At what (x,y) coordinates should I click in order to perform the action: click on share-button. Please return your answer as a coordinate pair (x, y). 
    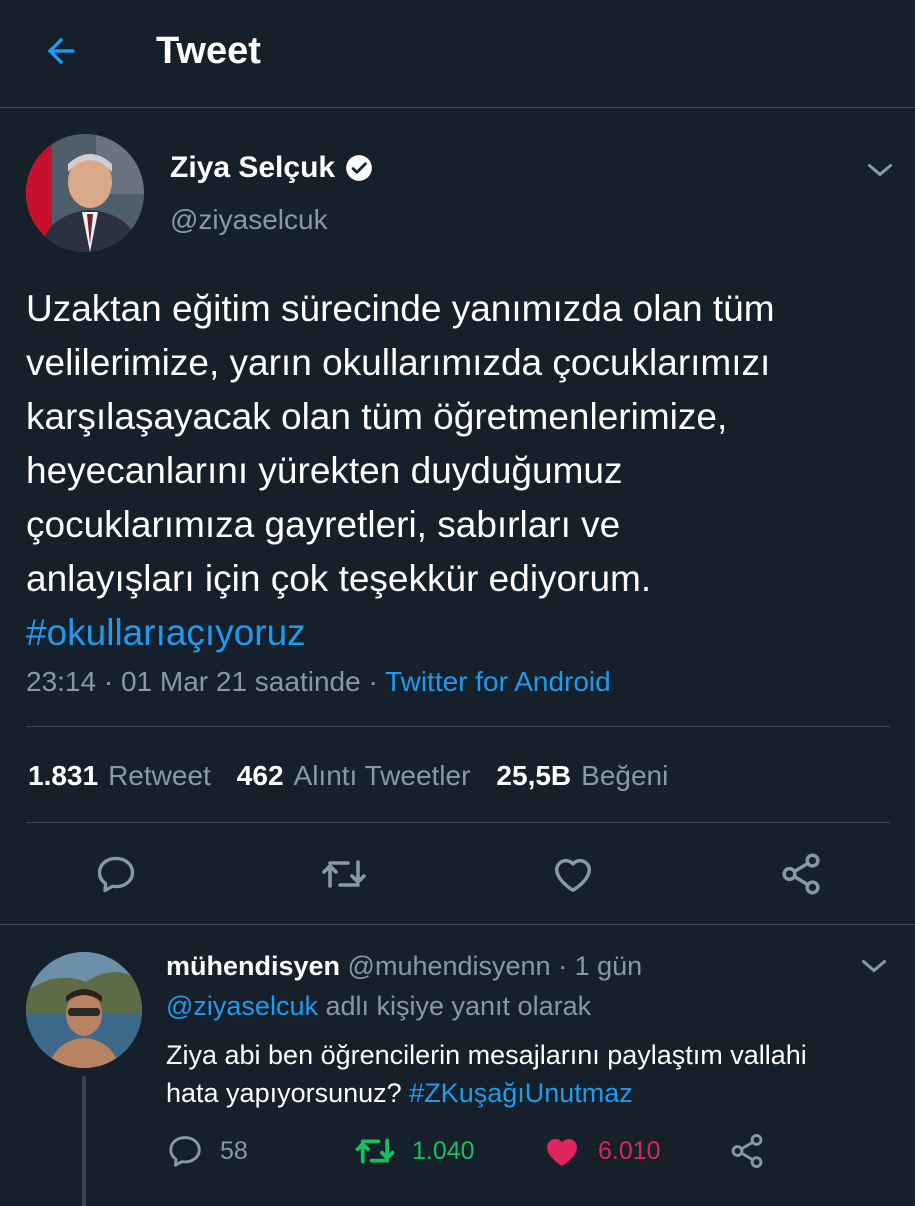
    Looking at the image, I should click on (801, 874).